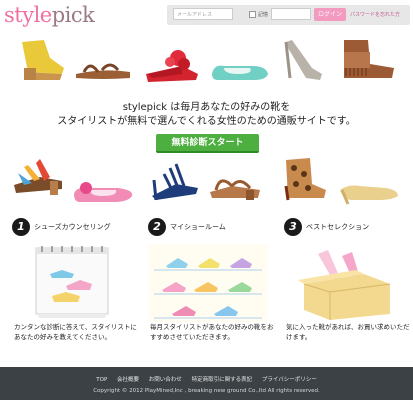 Image resolution: width=413 pixels, height=400 pixels. I want to click on shoe-leopard-bootie, so click(304, 179).